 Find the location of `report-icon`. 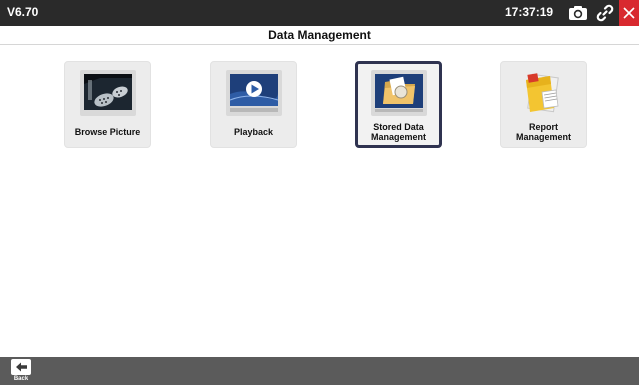

report-icon is located at coordinates (542, 93).